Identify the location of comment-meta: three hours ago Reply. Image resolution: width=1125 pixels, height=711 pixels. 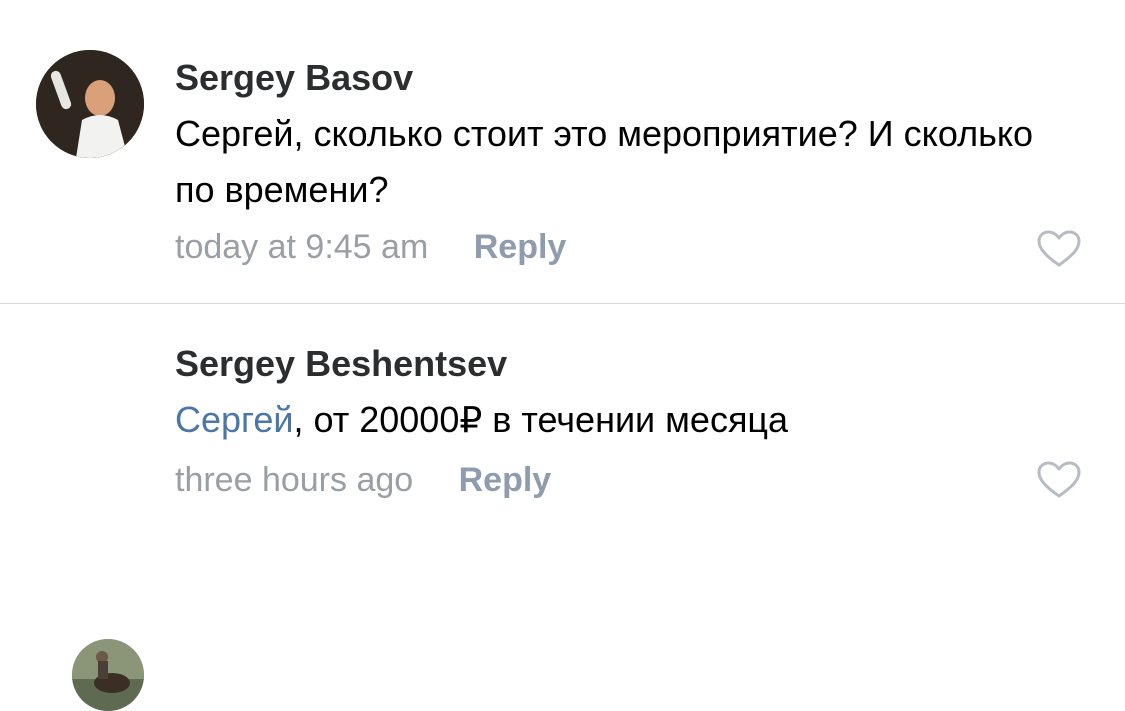
(363, 480).